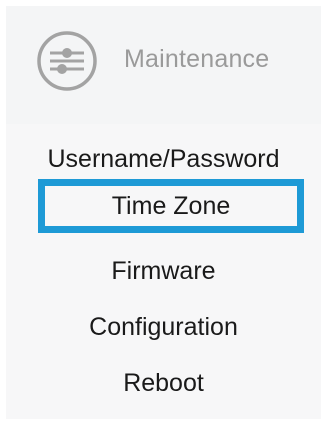 The height and width of the screenshot is (423, 327). I want to click on sliders-icon, so click(67, 61).